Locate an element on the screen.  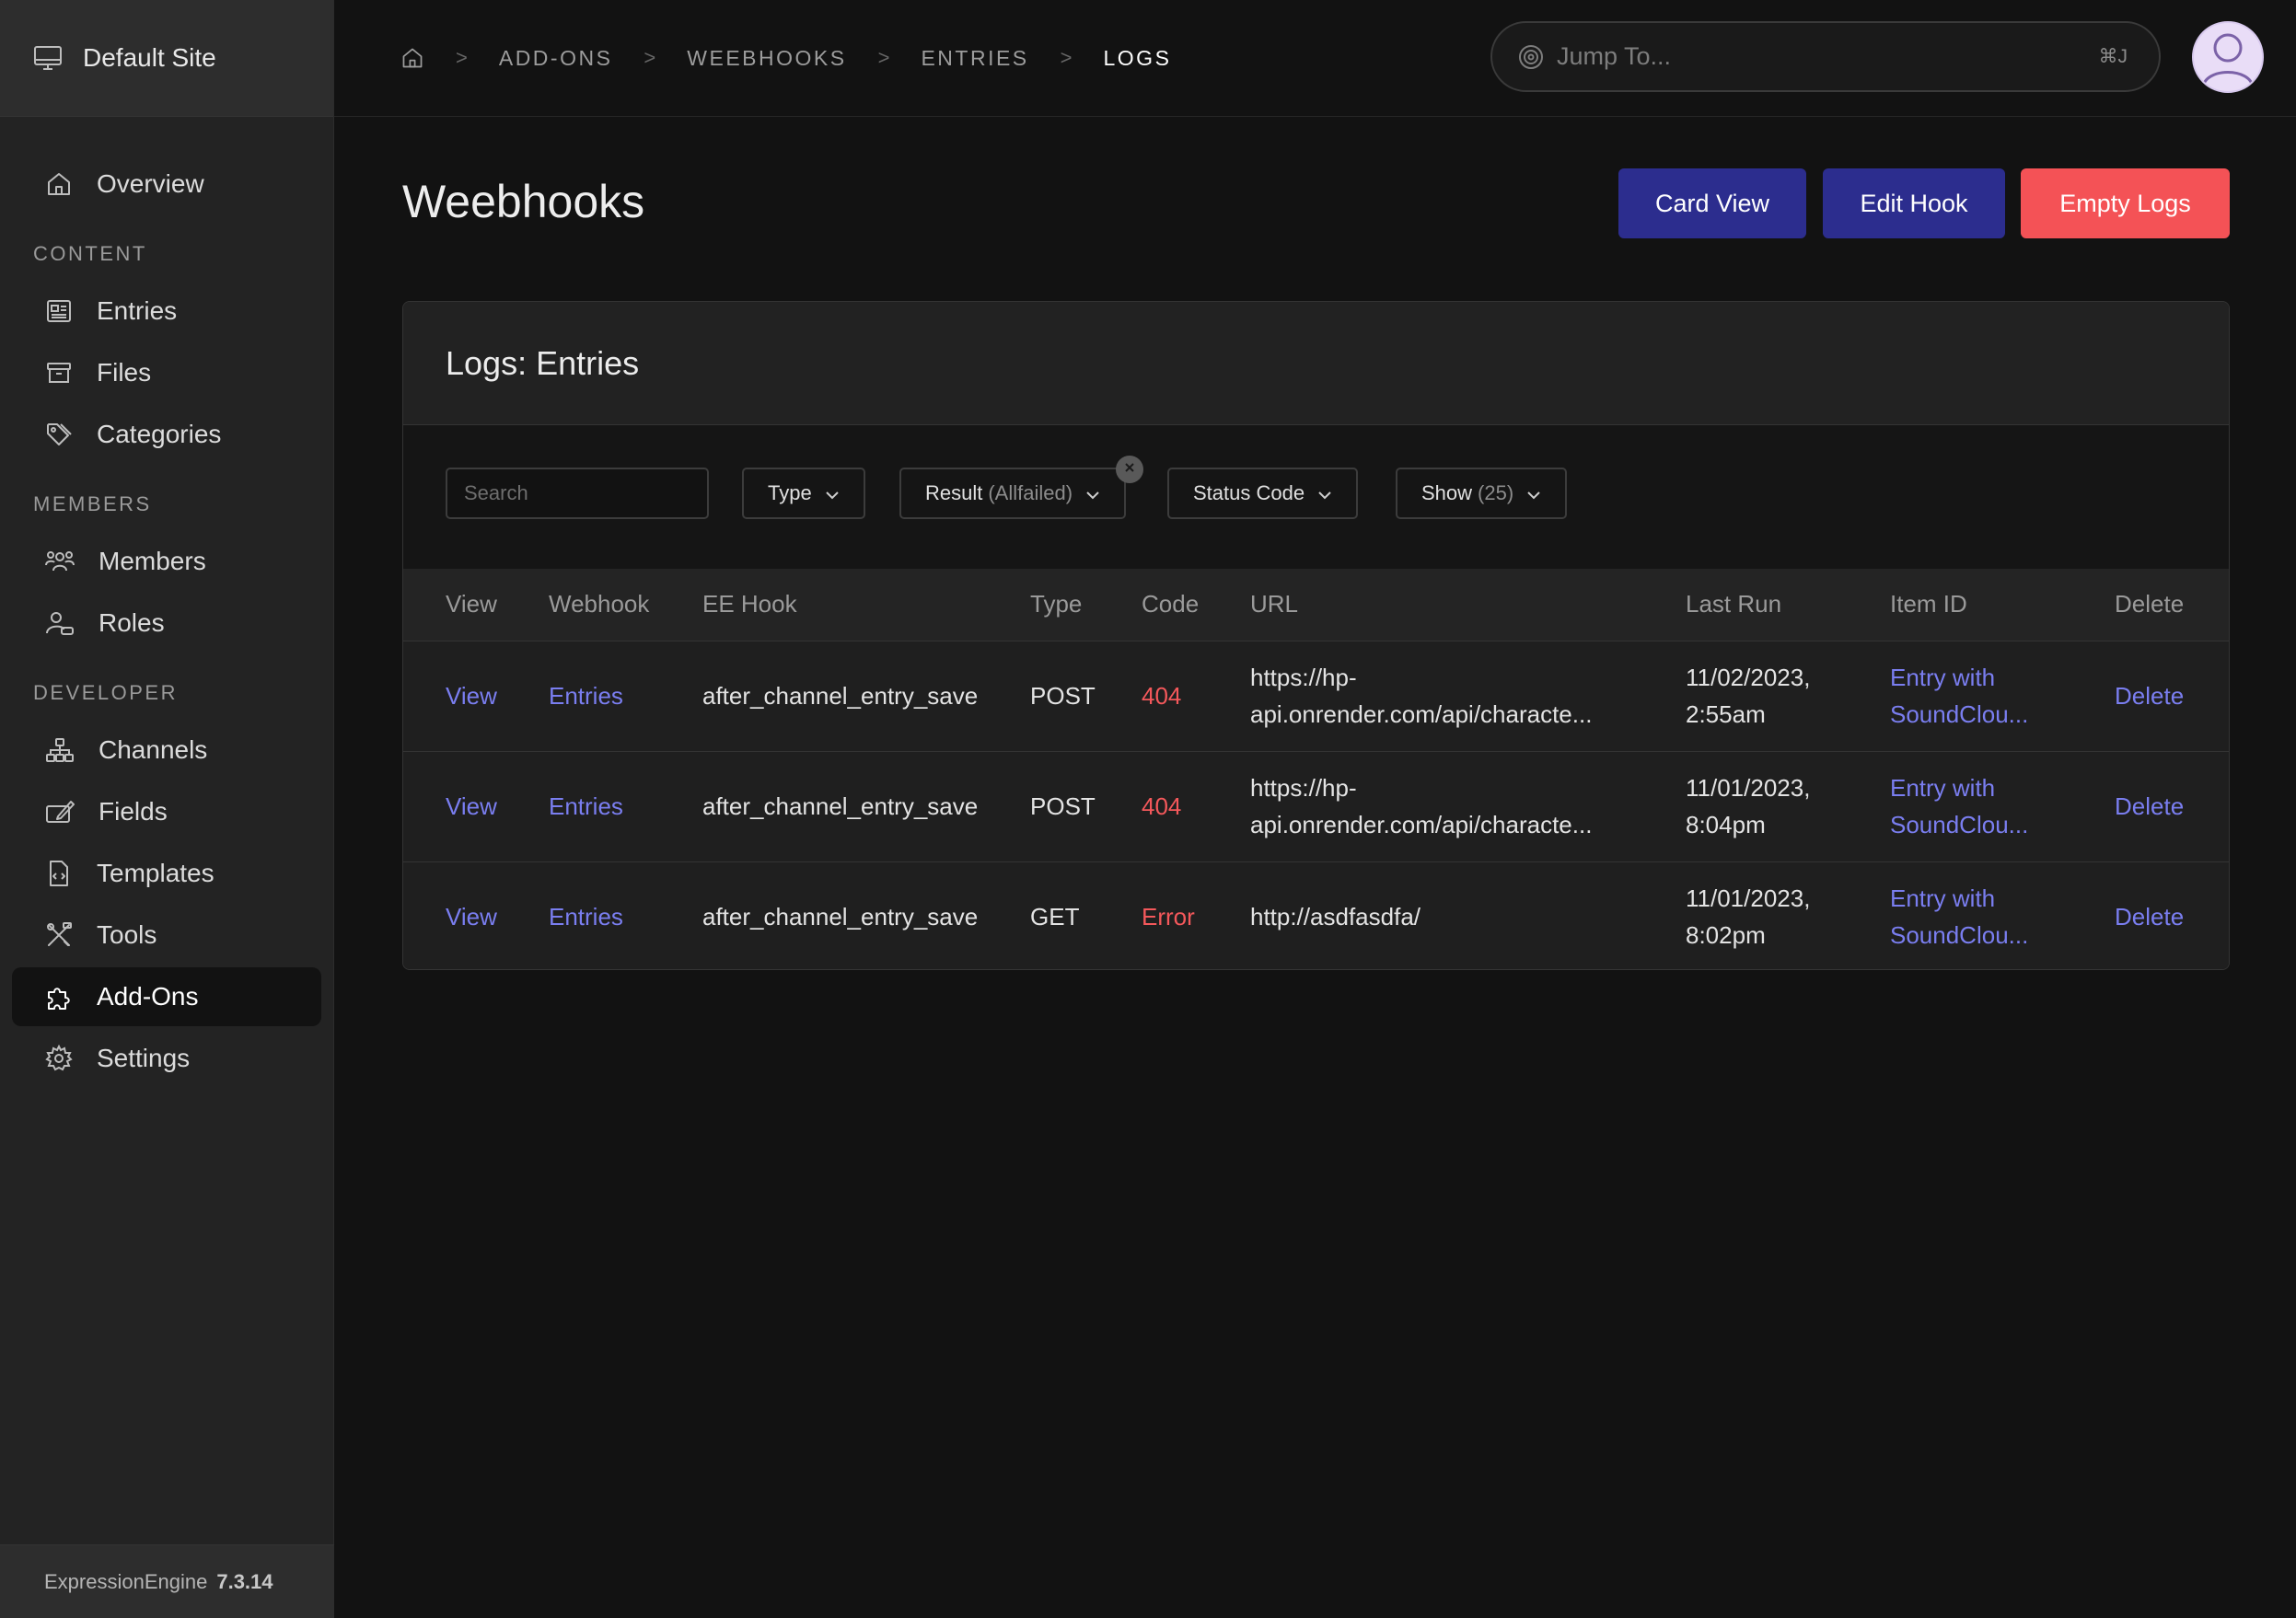
edit-field-icon is located at coordinates (60, 812).